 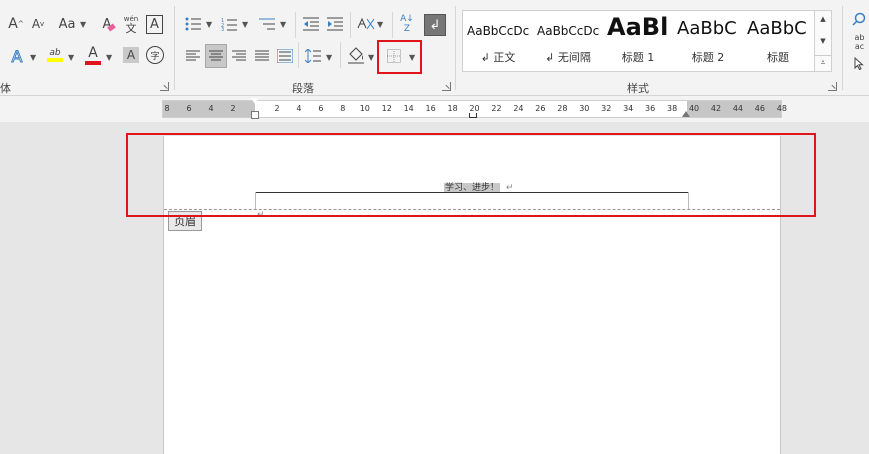 I want to click on char-border-label: A, so click(x=154, y=24).